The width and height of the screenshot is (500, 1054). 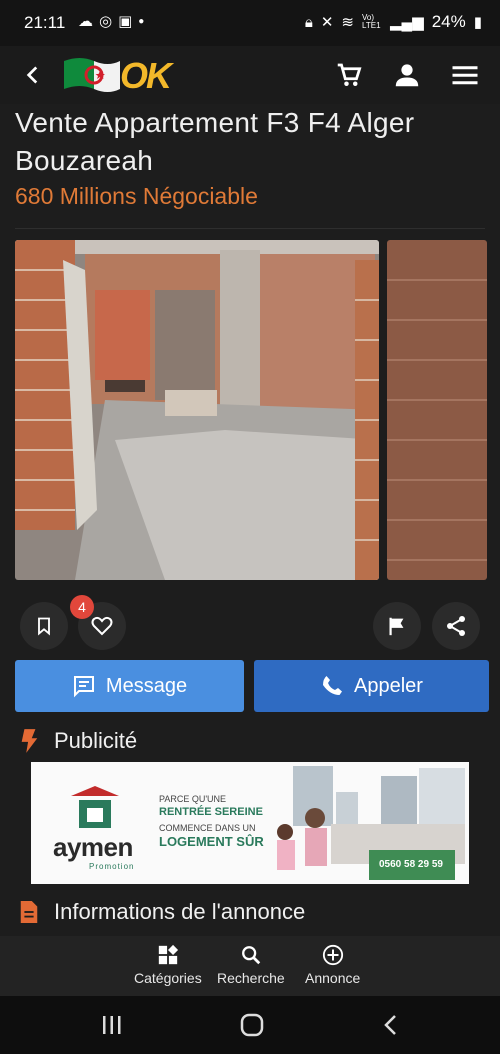 I want to click on ad-brand-sub: Promotion, so click(x=112, y=866).